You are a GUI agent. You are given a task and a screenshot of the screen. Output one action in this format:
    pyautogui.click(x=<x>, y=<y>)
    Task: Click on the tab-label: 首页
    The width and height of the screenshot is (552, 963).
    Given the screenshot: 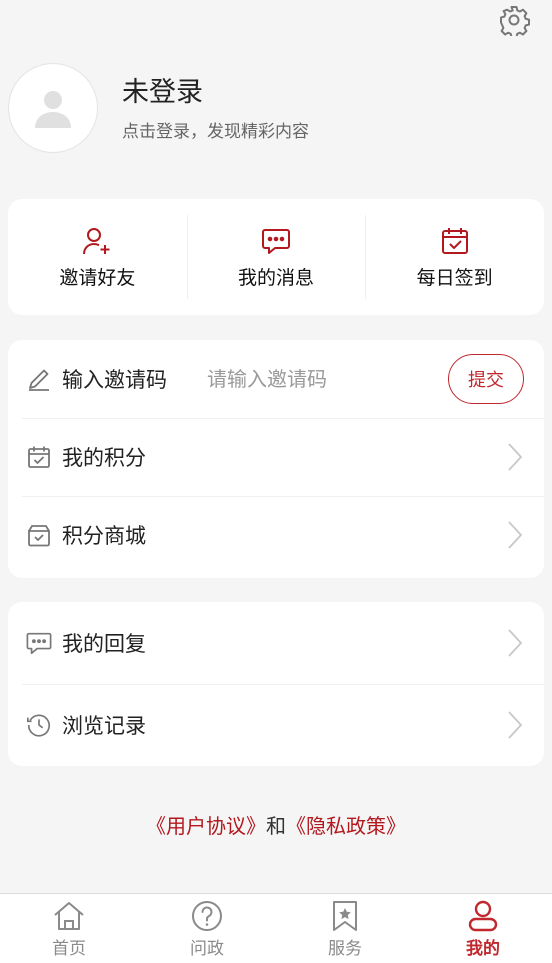 What is the action you would take?
    pyautogui.click(x=69, y=949)
    